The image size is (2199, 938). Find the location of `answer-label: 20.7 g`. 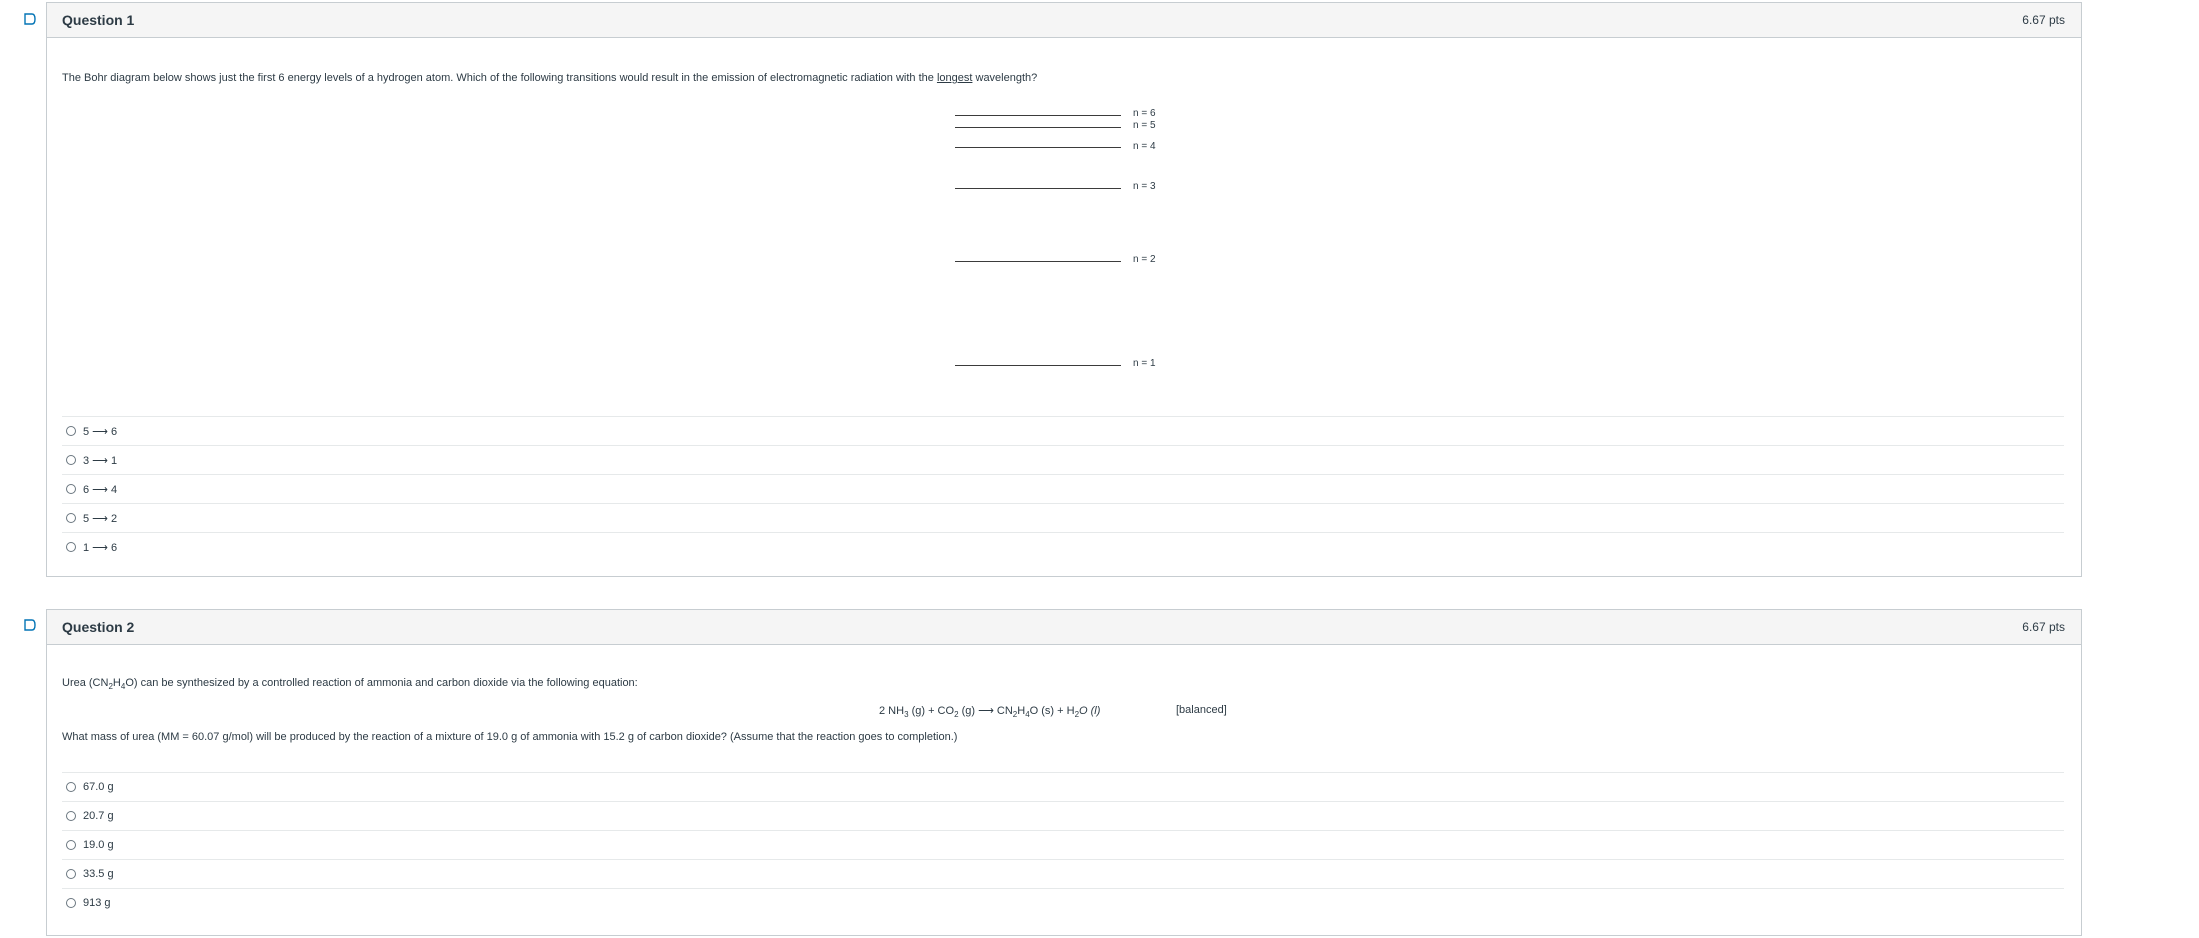

answer-label: 20.7 g is located at coordinates (98, 816).